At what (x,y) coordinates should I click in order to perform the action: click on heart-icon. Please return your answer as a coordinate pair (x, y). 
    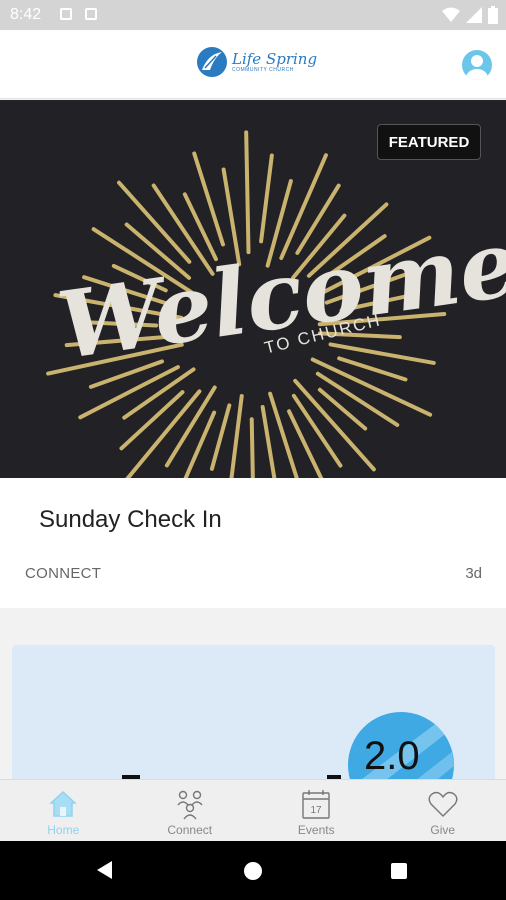
    Looking at the image, I should click on (443, 804).